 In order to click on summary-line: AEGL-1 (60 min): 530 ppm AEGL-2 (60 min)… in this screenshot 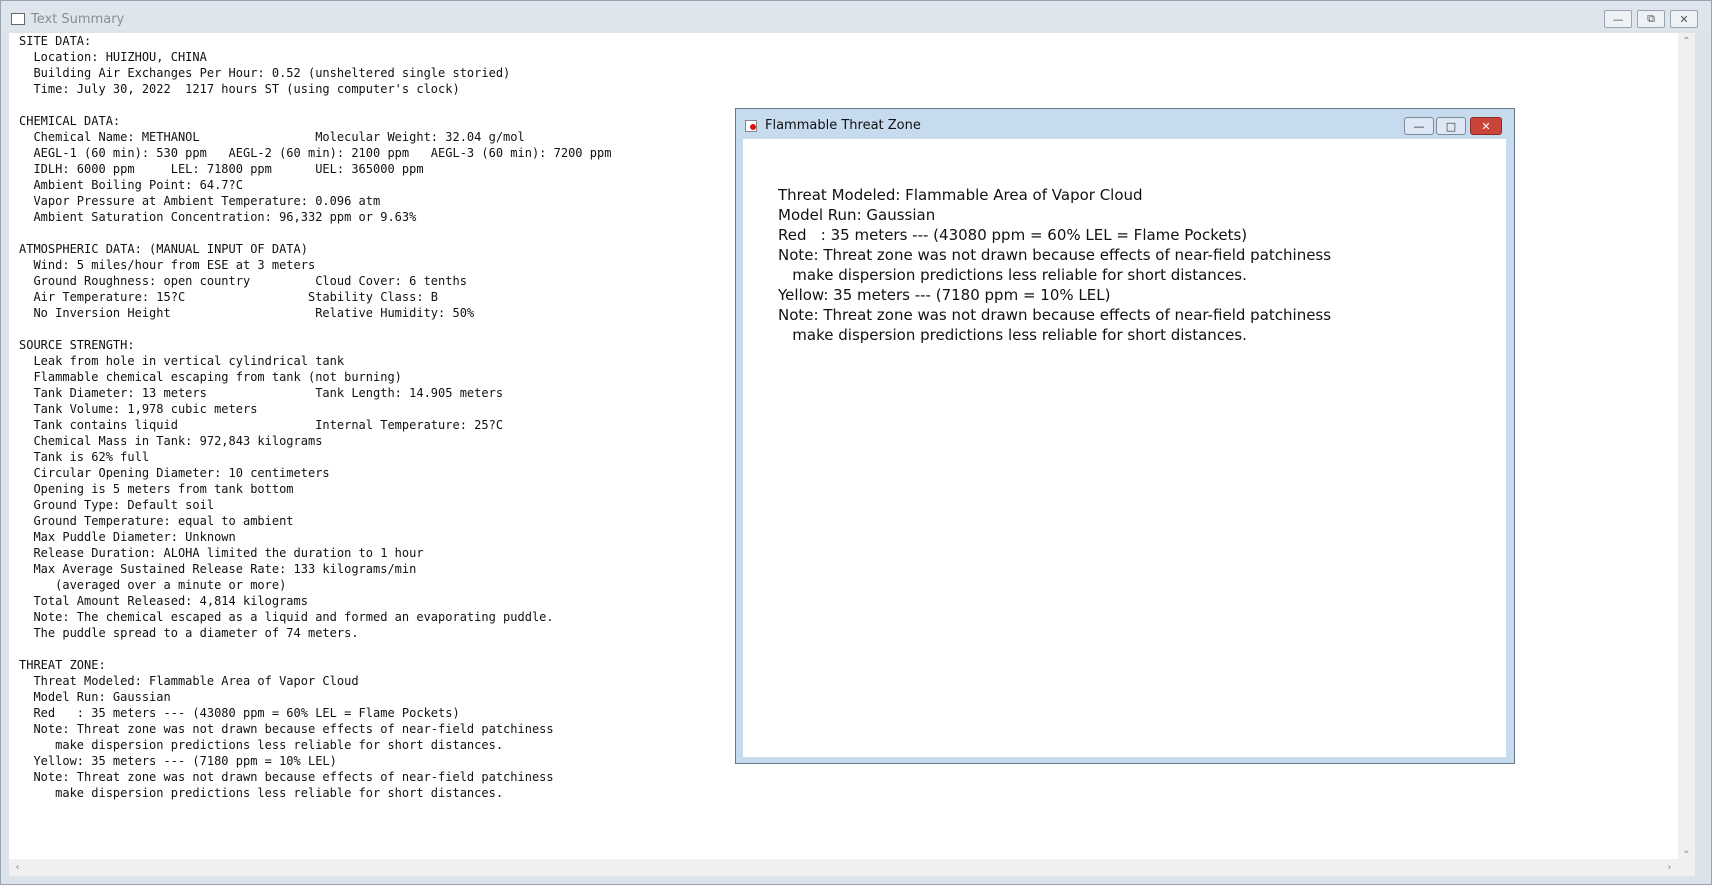, I will do `click(315, 153)`.